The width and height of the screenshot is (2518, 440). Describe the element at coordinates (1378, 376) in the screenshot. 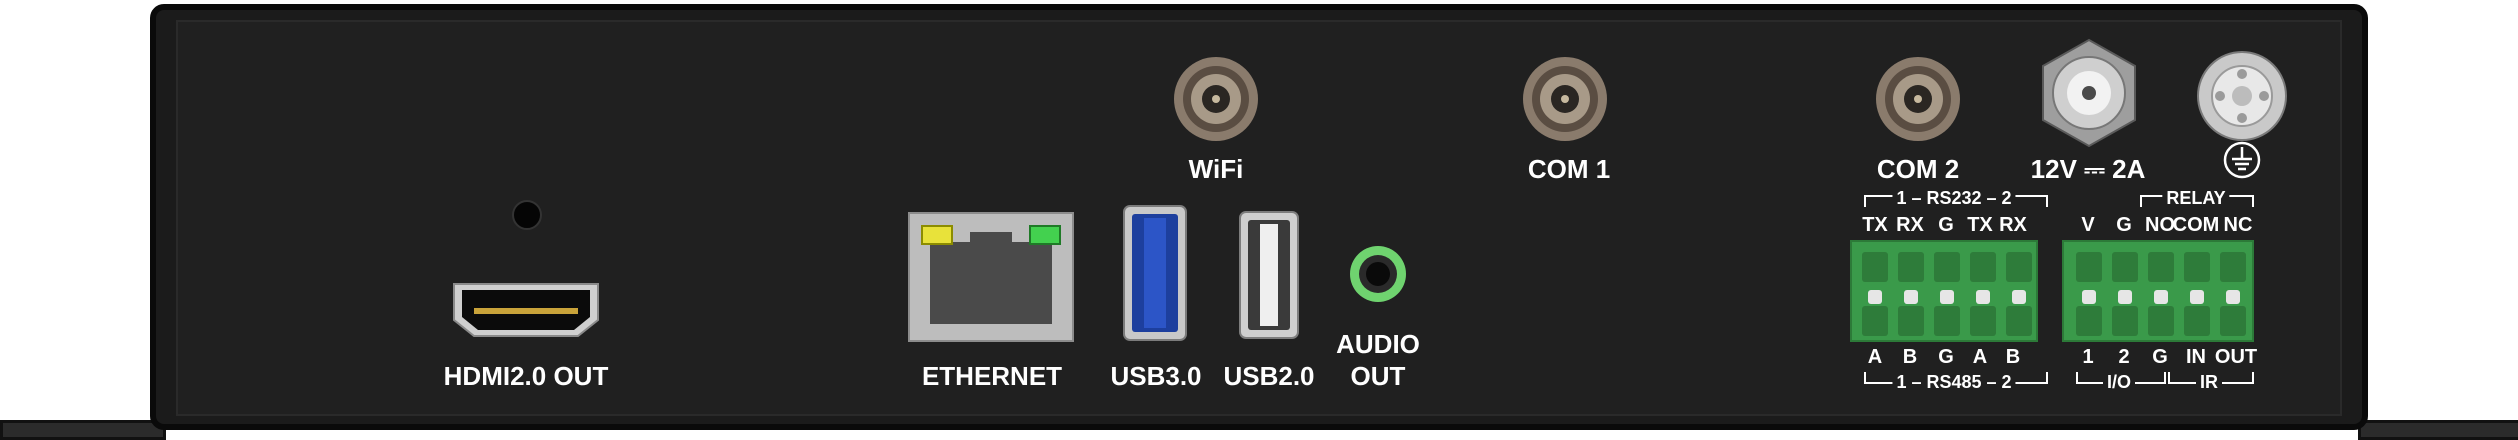

I see `audio-label-line2: OUT` at that location.